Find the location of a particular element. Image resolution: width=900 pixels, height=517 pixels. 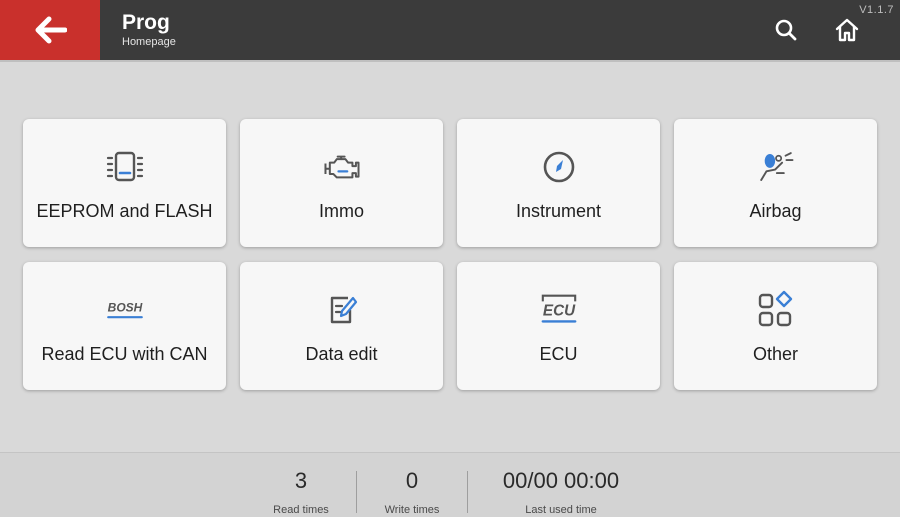

apps-grid-icon is located at coordinates (776, 310).